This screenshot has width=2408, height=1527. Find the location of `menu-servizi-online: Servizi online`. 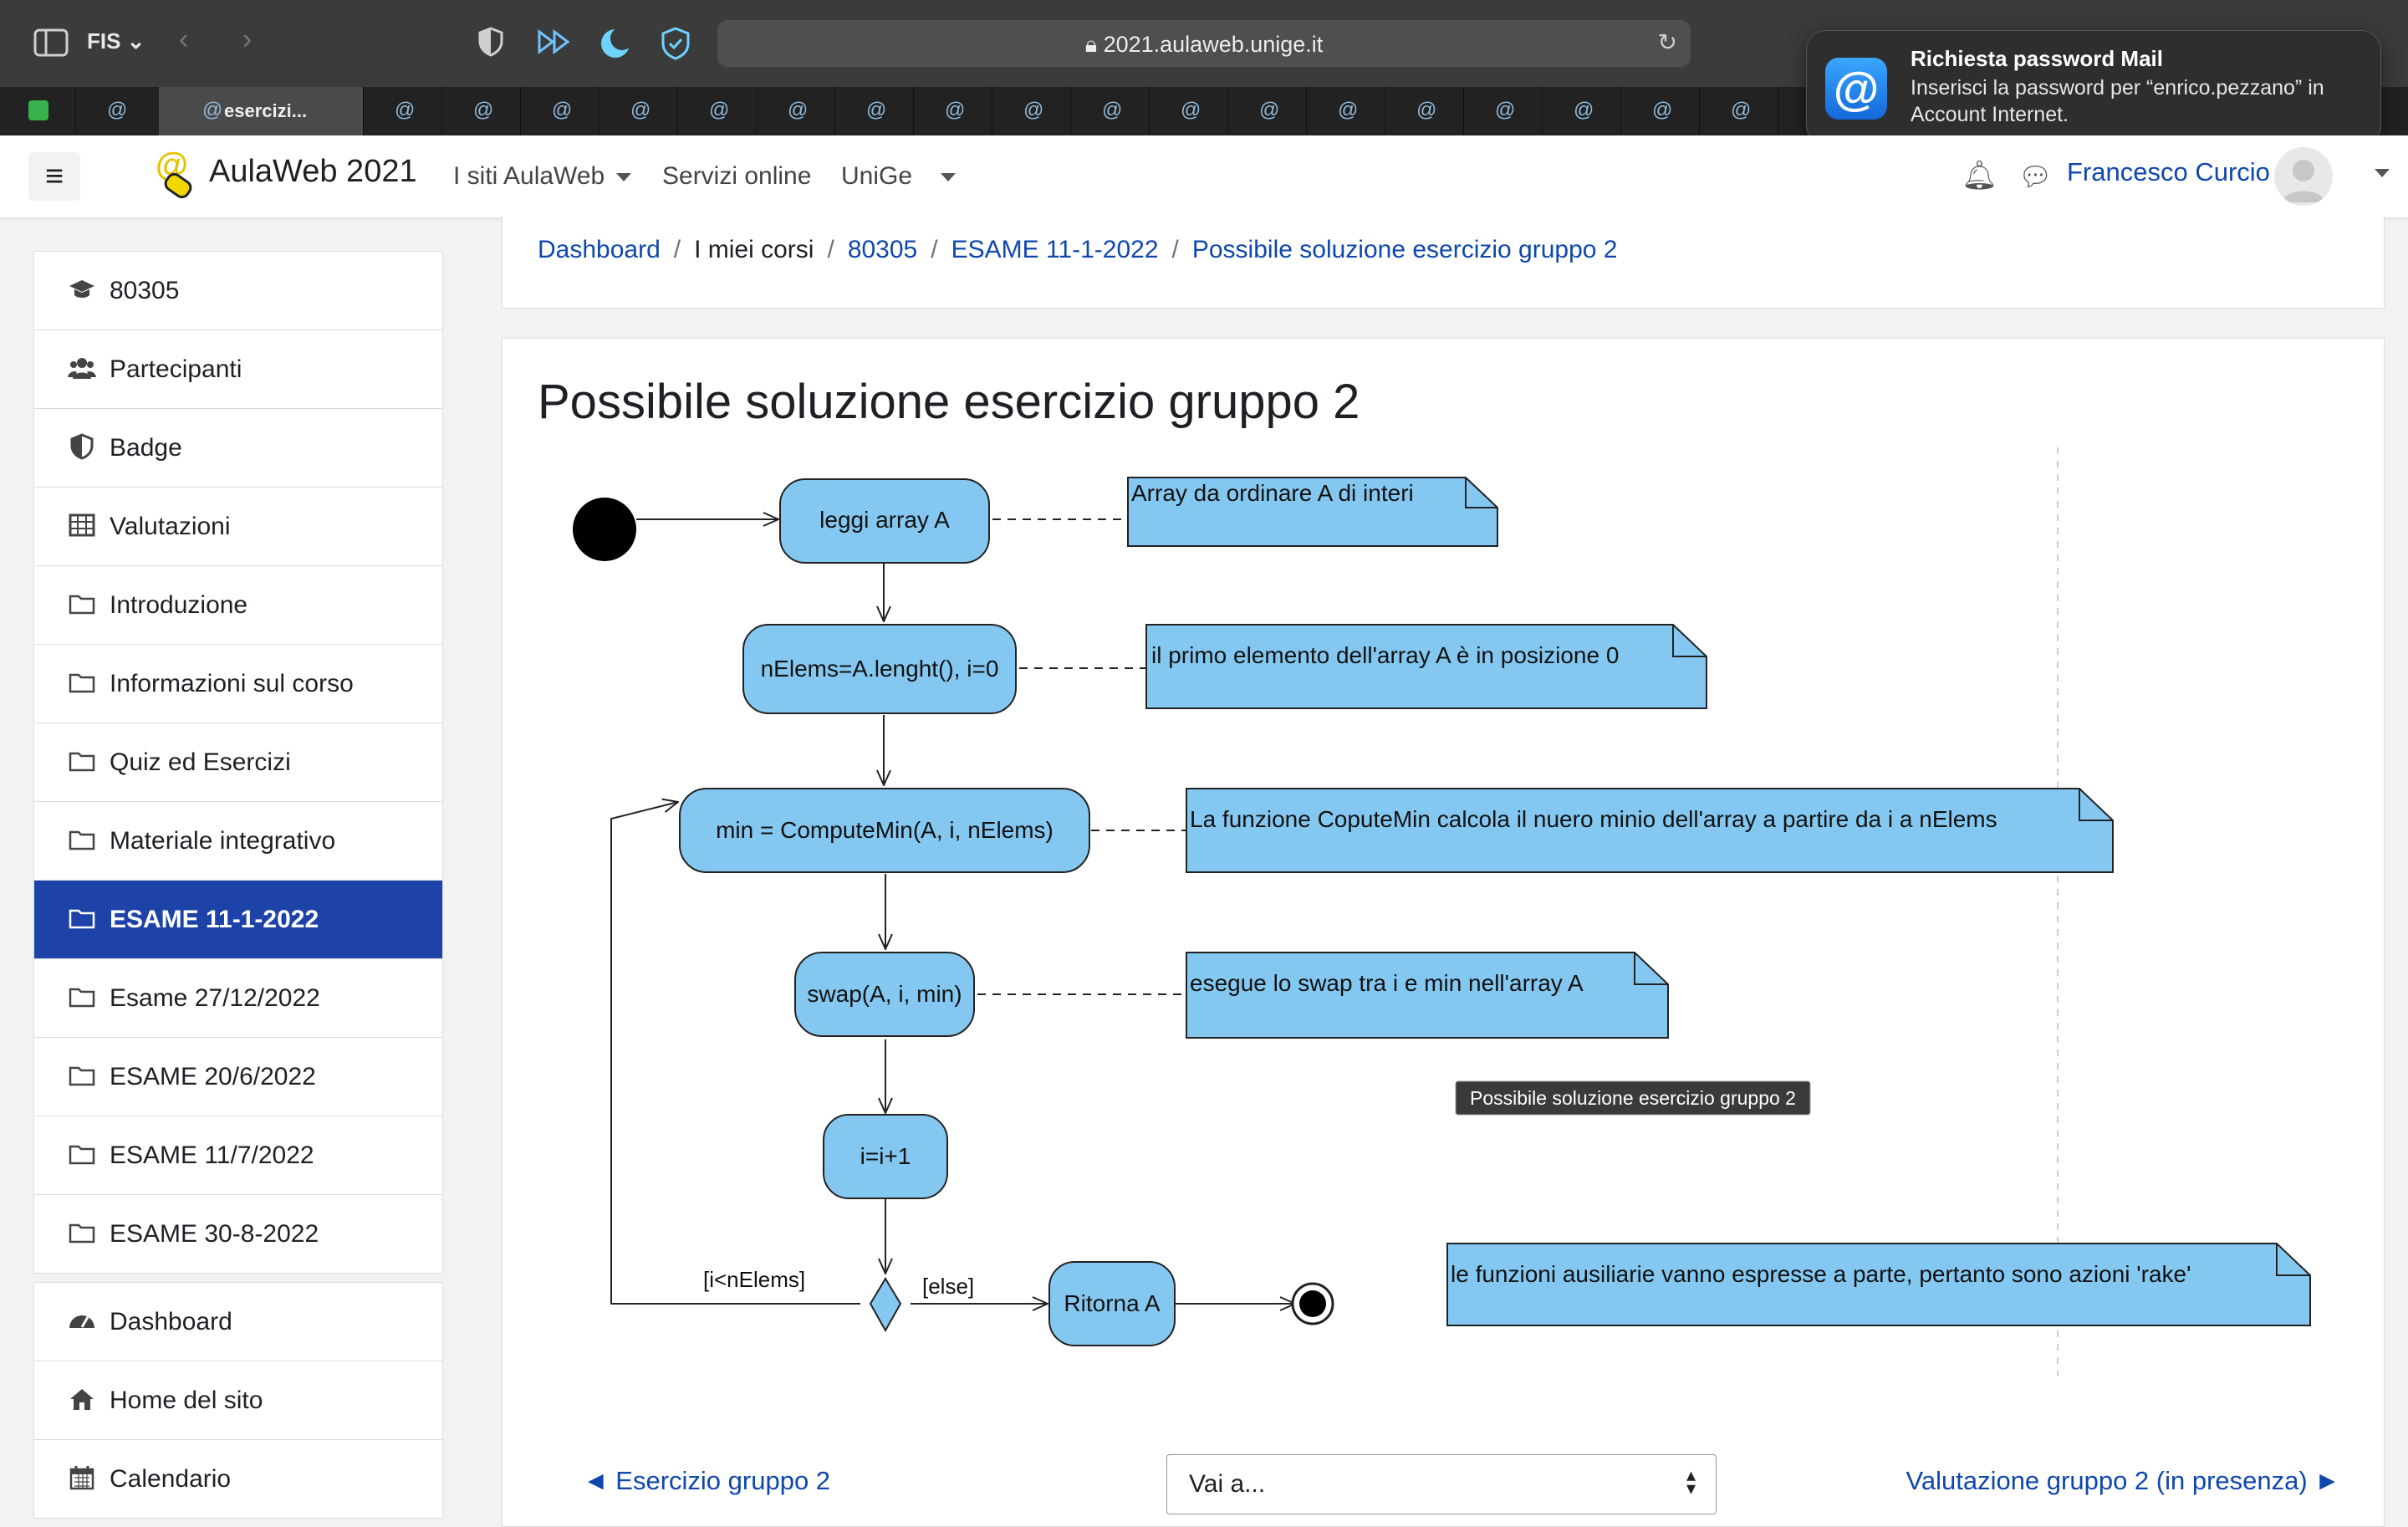

menu-servizi-online: Servizi online is located at coordinates (736, 177).